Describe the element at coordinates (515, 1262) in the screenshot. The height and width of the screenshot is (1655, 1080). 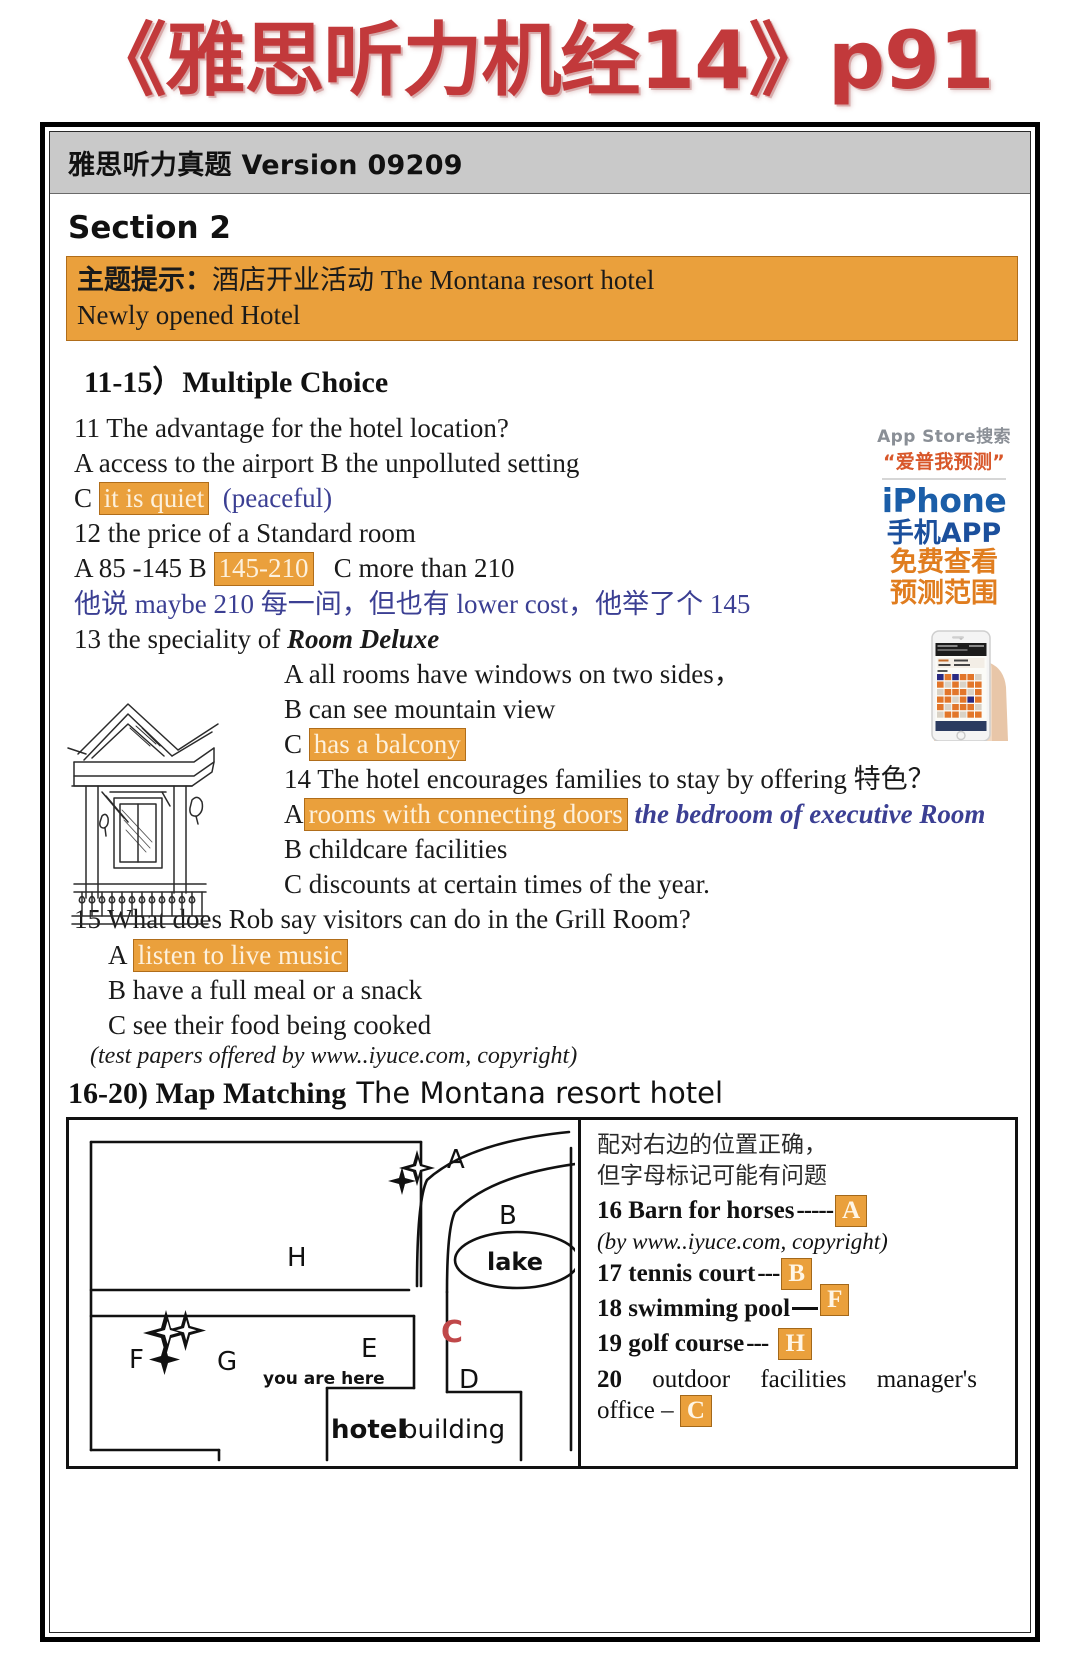
I see `map-label-lake: lake` at that location.